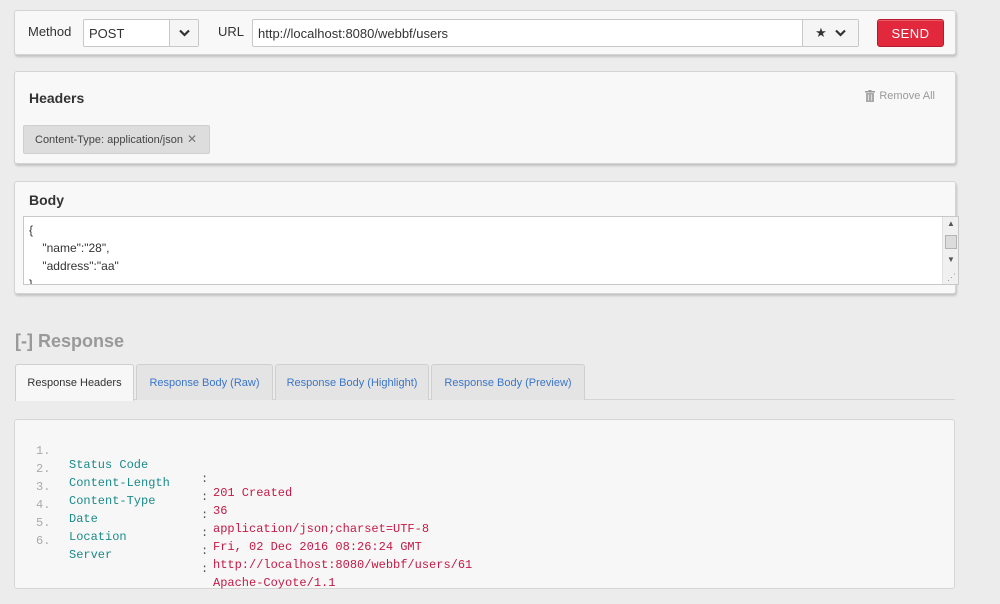 The height and width of the screenshot is (604, 1000). What do you see at coordinates (81, 341) in the screenshot?
I see `response-title: Response` at bounding box center [81, 341].